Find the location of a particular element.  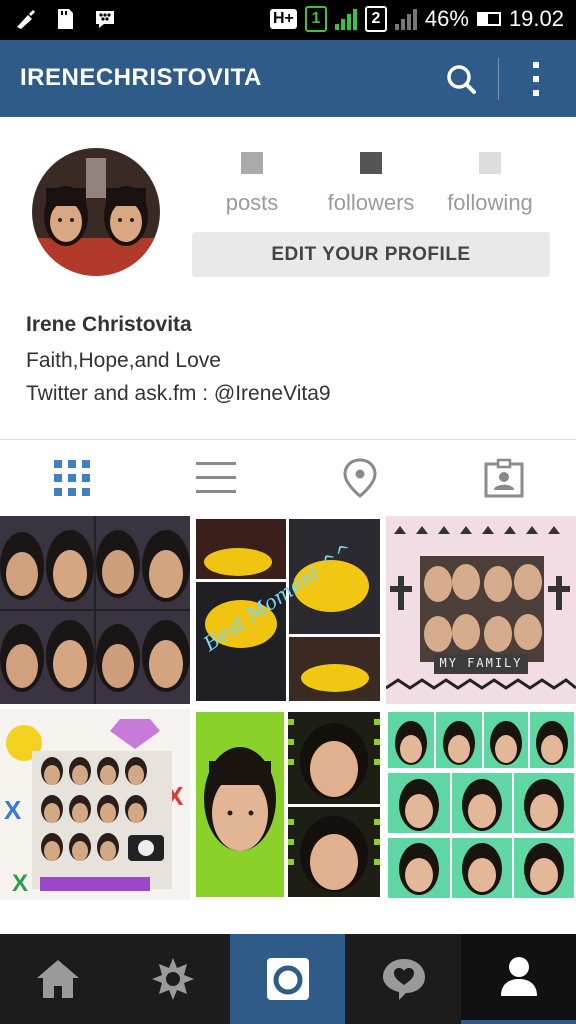

location-pin-icon is located at coordinates (360, 478).